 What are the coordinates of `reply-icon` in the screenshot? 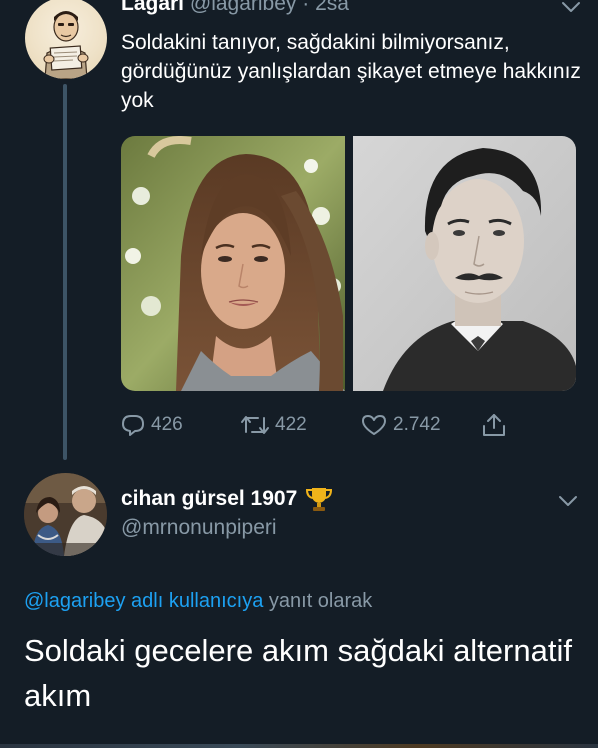 It's located at (133, 425).